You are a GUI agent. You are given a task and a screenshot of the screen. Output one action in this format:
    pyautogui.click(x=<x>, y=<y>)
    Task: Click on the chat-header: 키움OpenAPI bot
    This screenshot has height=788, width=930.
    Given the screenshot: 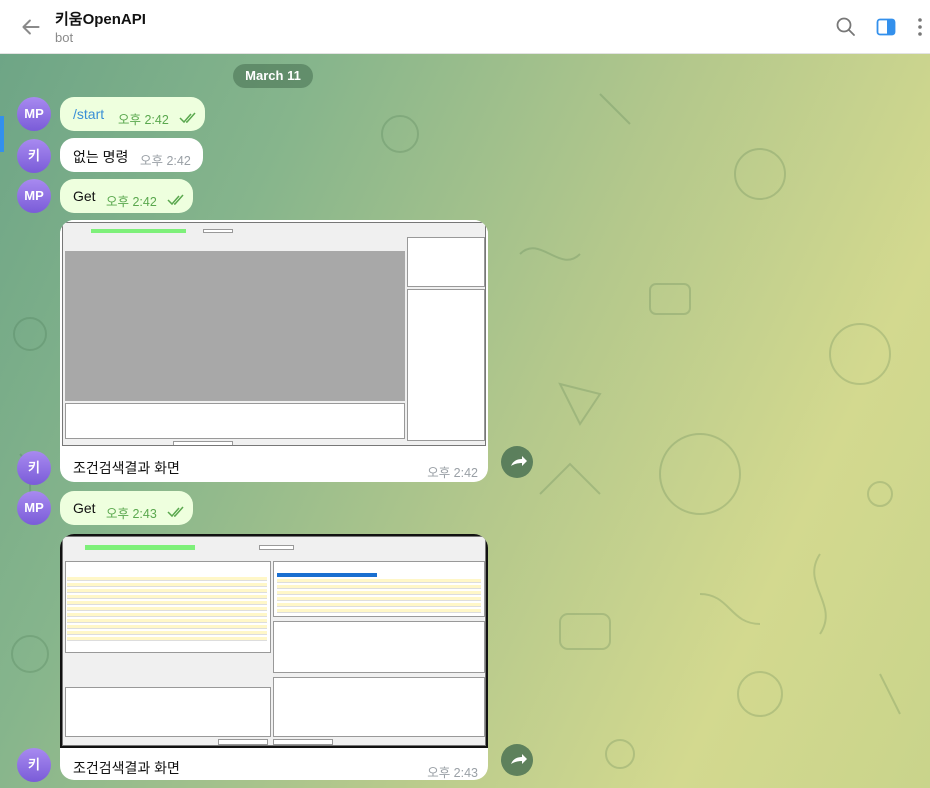 What is the action you would take?
    pyautogui.click(x=465, y=27)
    